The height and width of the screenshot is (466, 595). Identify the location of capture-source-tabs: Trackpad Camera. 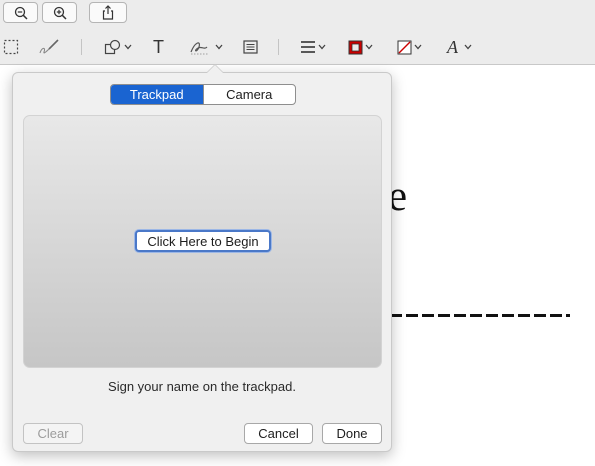
(203, 94).